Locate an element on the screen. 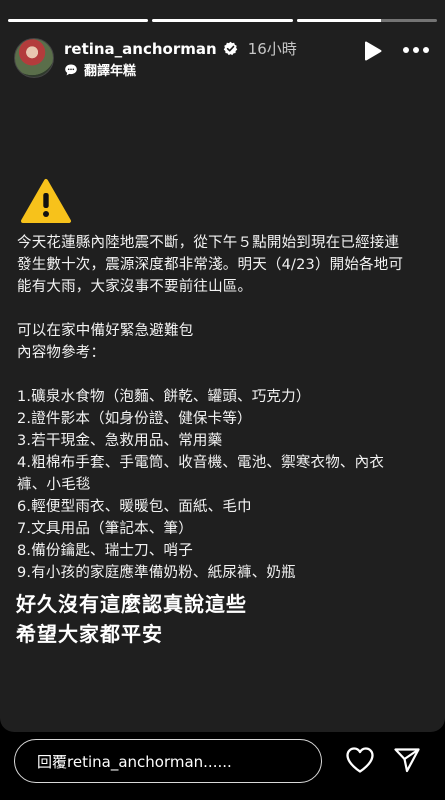 This screenshot has height=800, width=445. translation-row: 翻譯年糕 is located at coordinates (100, 69).